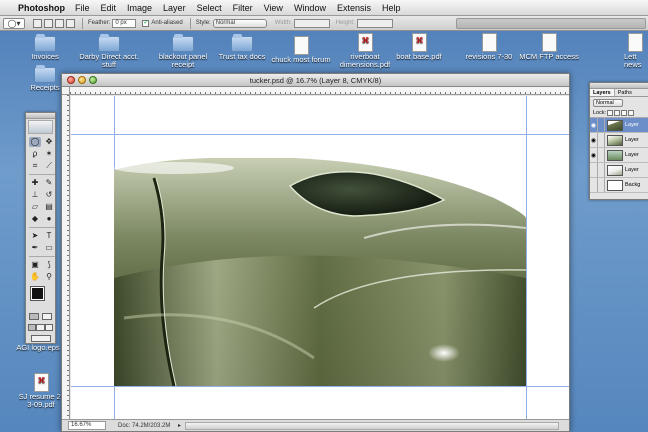  Describe the element at coordinates (179, 425) in the screenshot. I see `status-arrow-icon: ▸` at that location.